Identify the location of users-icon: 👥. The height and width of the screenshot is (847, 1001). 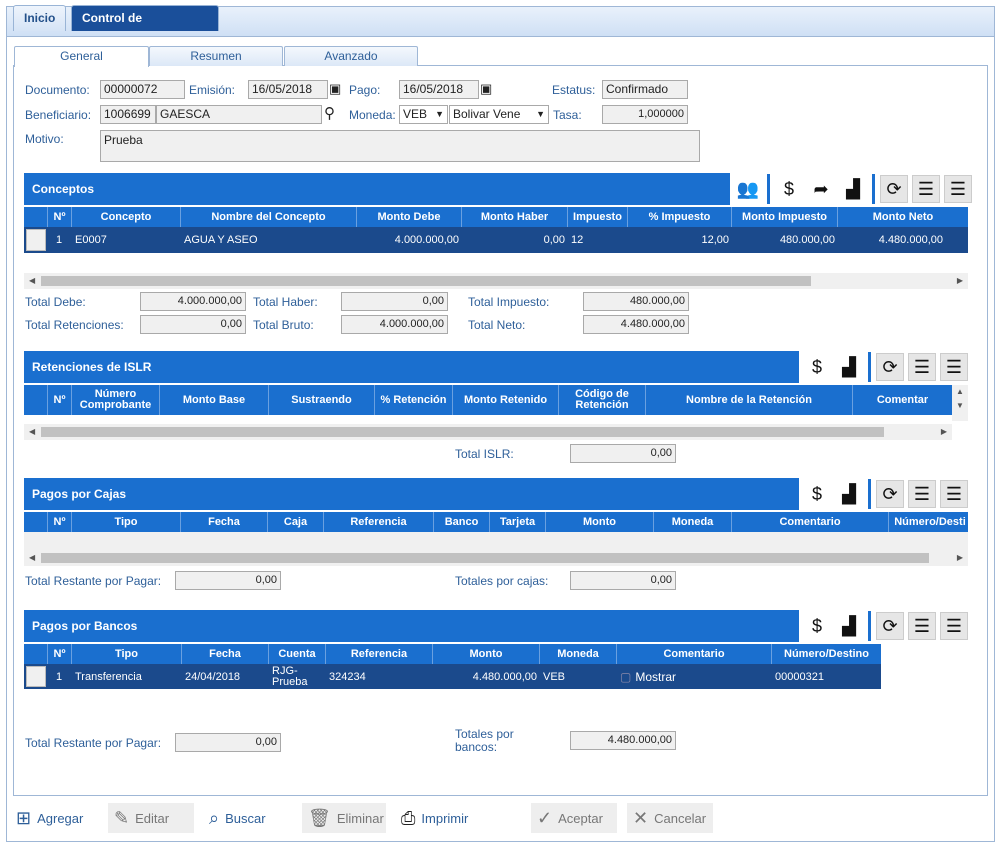
(748, 189).